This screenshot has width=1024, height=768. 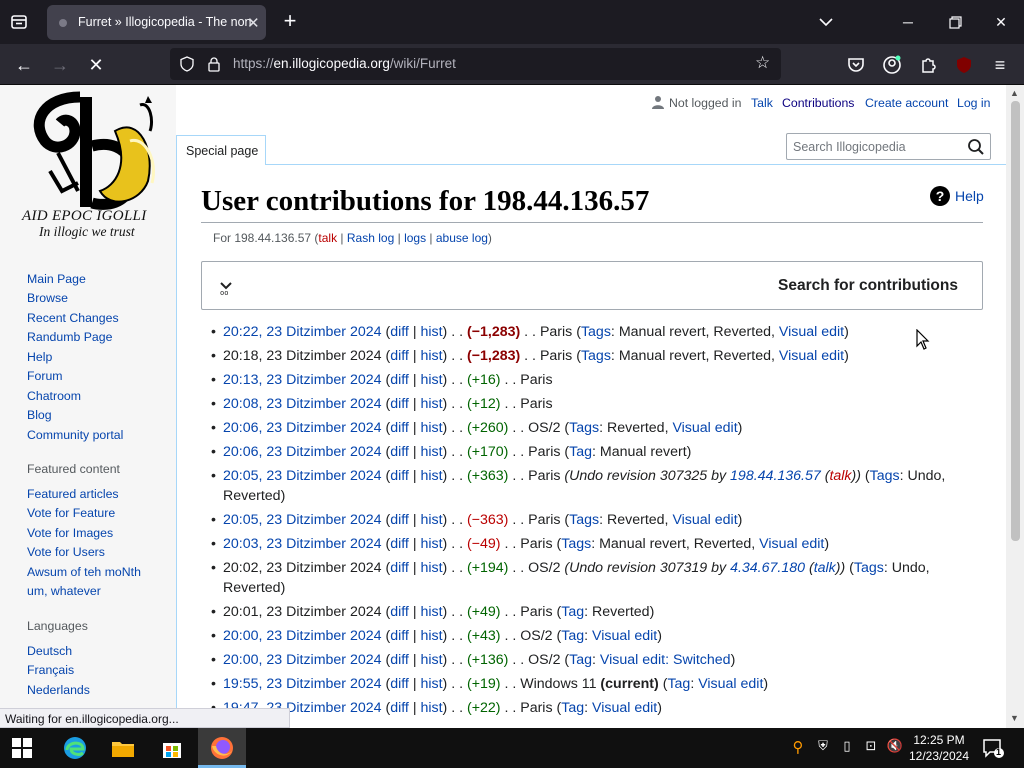 What do you see at coordinates (24, 65) in the screenshot?
I see `back-icon: ←` at bounding box center [24, 65].